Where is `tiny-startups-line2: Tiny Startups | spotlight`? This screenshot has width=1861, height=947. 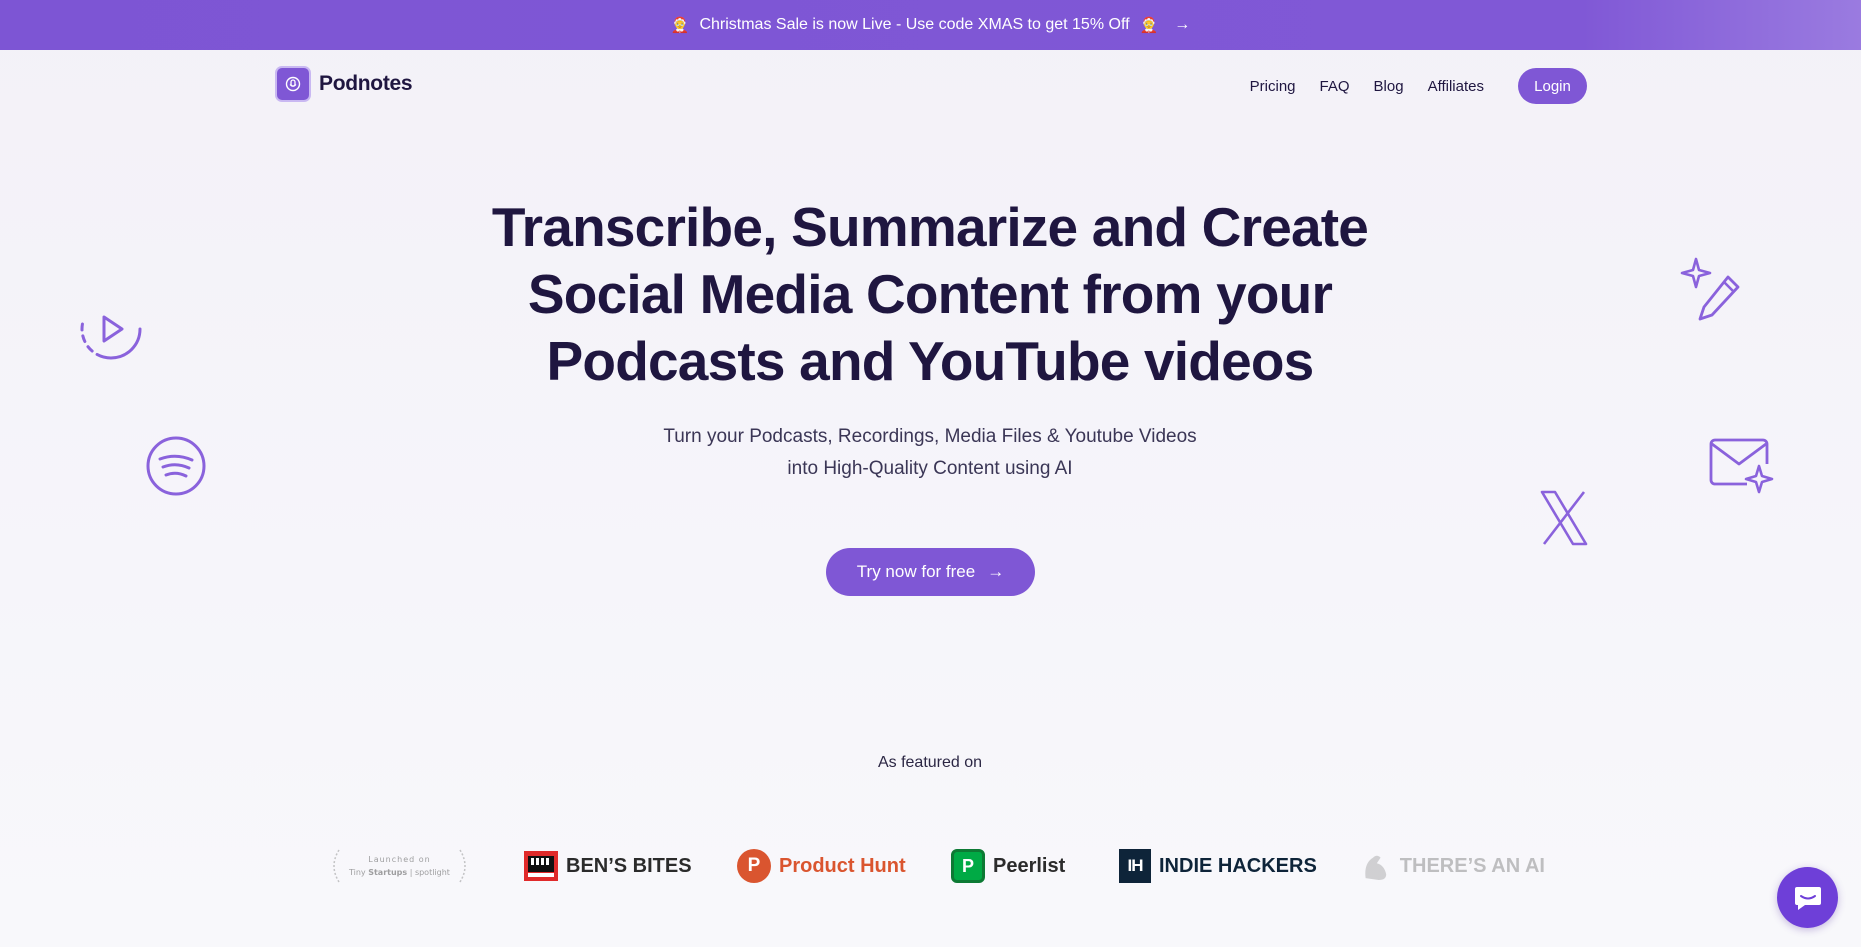 tiny-startups-line2: Tiny Startups | spotlight is located at coordinates (399, 872).